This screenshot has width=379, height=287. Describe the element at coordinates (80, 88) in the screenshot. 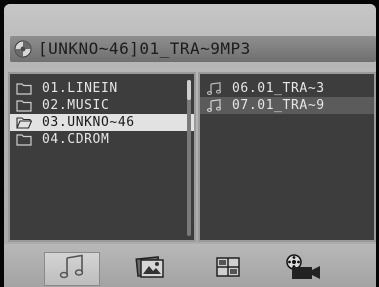

I see `folder-item-label: 01.LINEIN` at that location.